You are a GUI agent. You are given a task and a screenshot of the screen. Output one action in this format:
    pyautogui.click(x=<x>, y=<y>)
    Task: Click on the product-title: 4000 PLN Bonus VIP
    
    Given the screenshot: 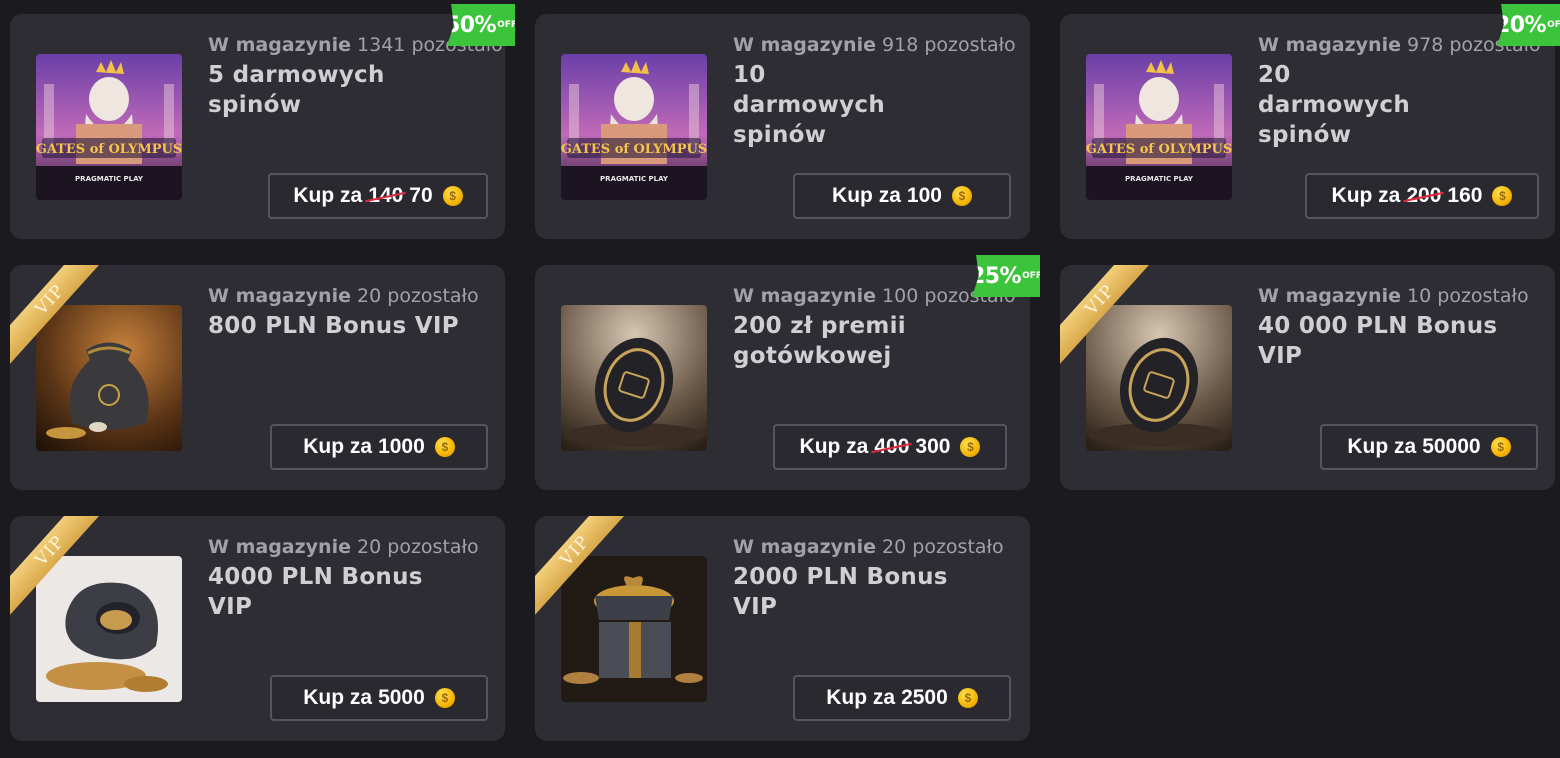 What is the action you would take?
    pyautogui.click(x=315, y=592)
    